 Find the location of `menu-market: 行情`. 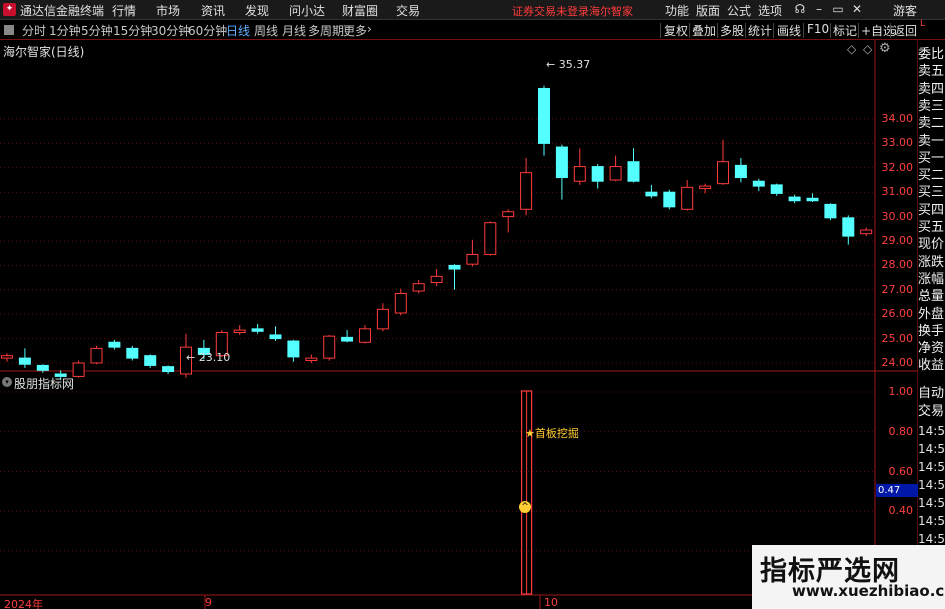

menu-market: 行情 is located at coordinates (124, 10).